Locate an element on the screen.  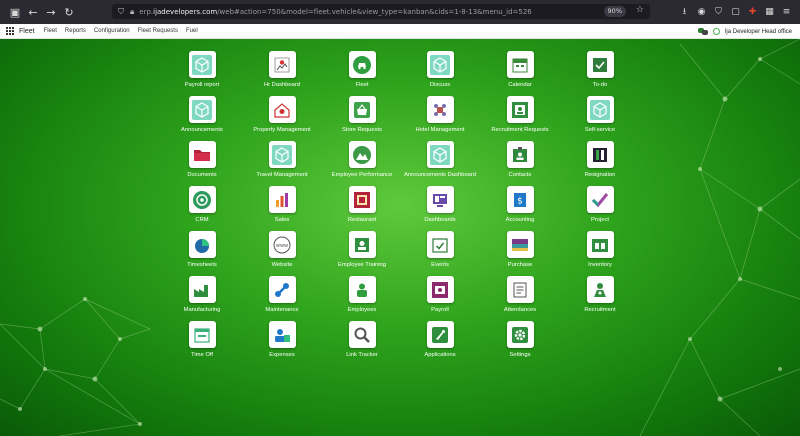
hotel-icon is located at coordinates (440, 109).